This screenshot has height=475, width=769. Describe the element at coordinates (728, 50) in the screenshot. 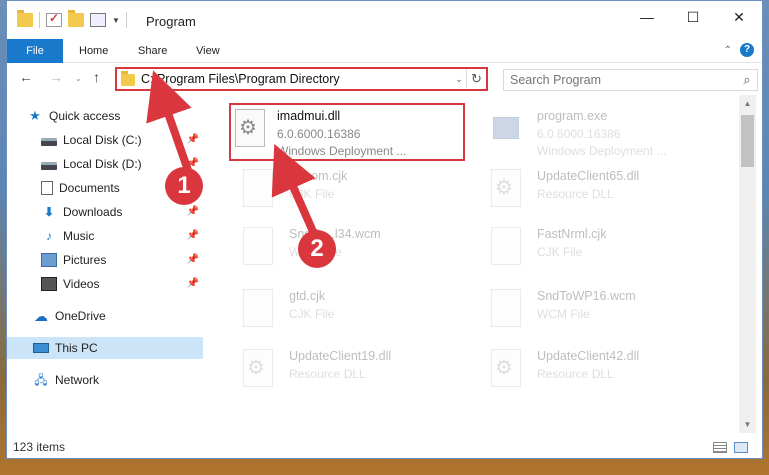

I see `collapse-ribbon-icon: ⌃` at that location.